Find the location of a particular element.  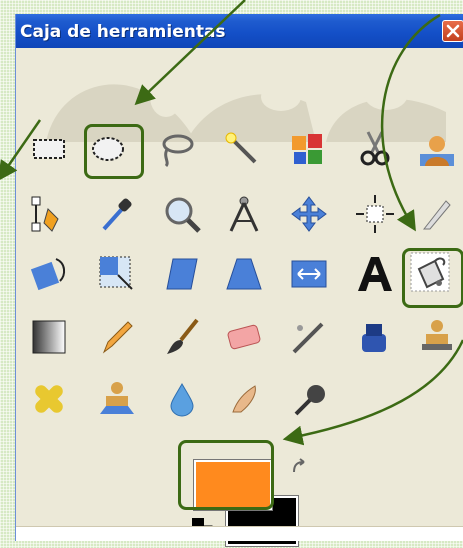

perspective-icon is located at coordinates (244, 274).